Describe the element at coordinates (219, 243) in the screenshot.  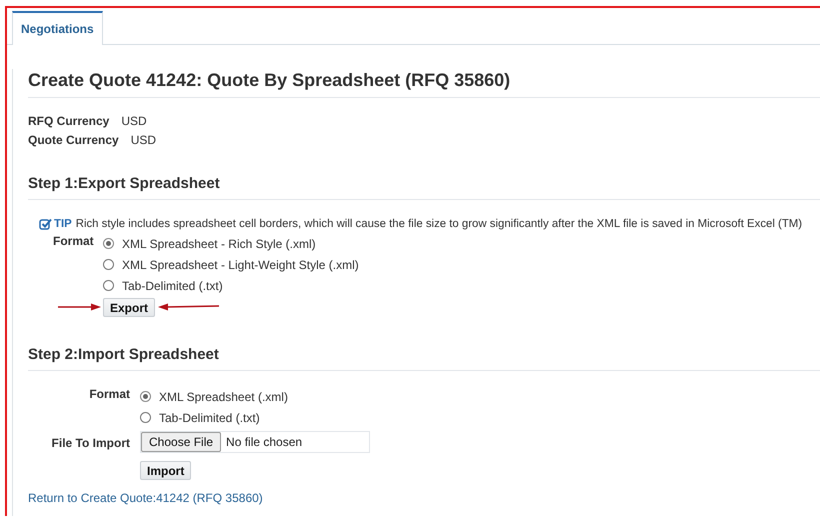
I see `radio-label: XML Spreadsheet - Rich Style (.xml)` at that location.